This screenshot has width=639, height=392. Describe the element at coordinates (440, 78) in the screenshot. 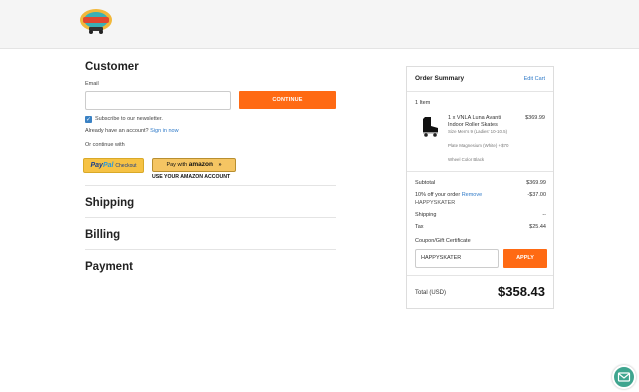

I see `order-summary-title: Order Summary` at that location.